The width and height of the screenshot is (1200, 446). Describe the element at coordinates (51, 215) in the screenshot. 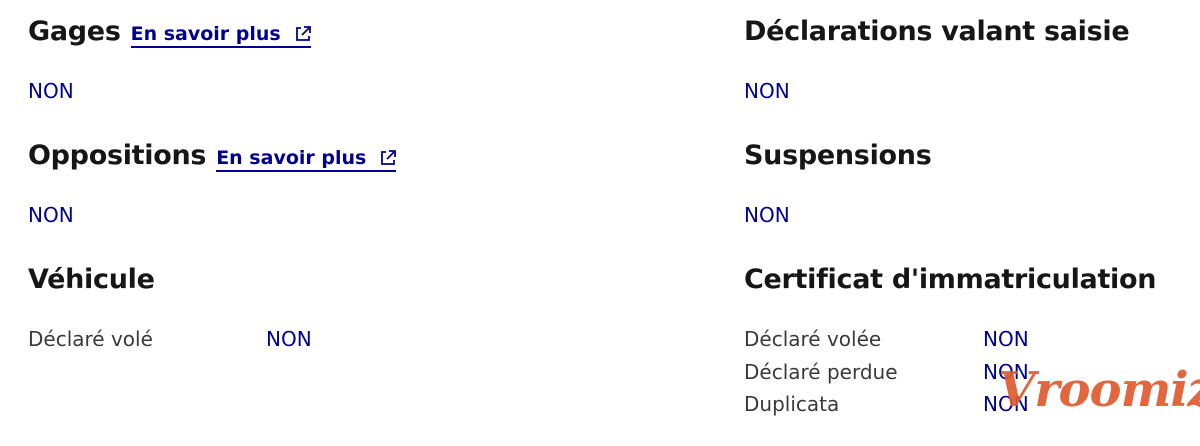

I see `oppositions-value: NON` at that location.